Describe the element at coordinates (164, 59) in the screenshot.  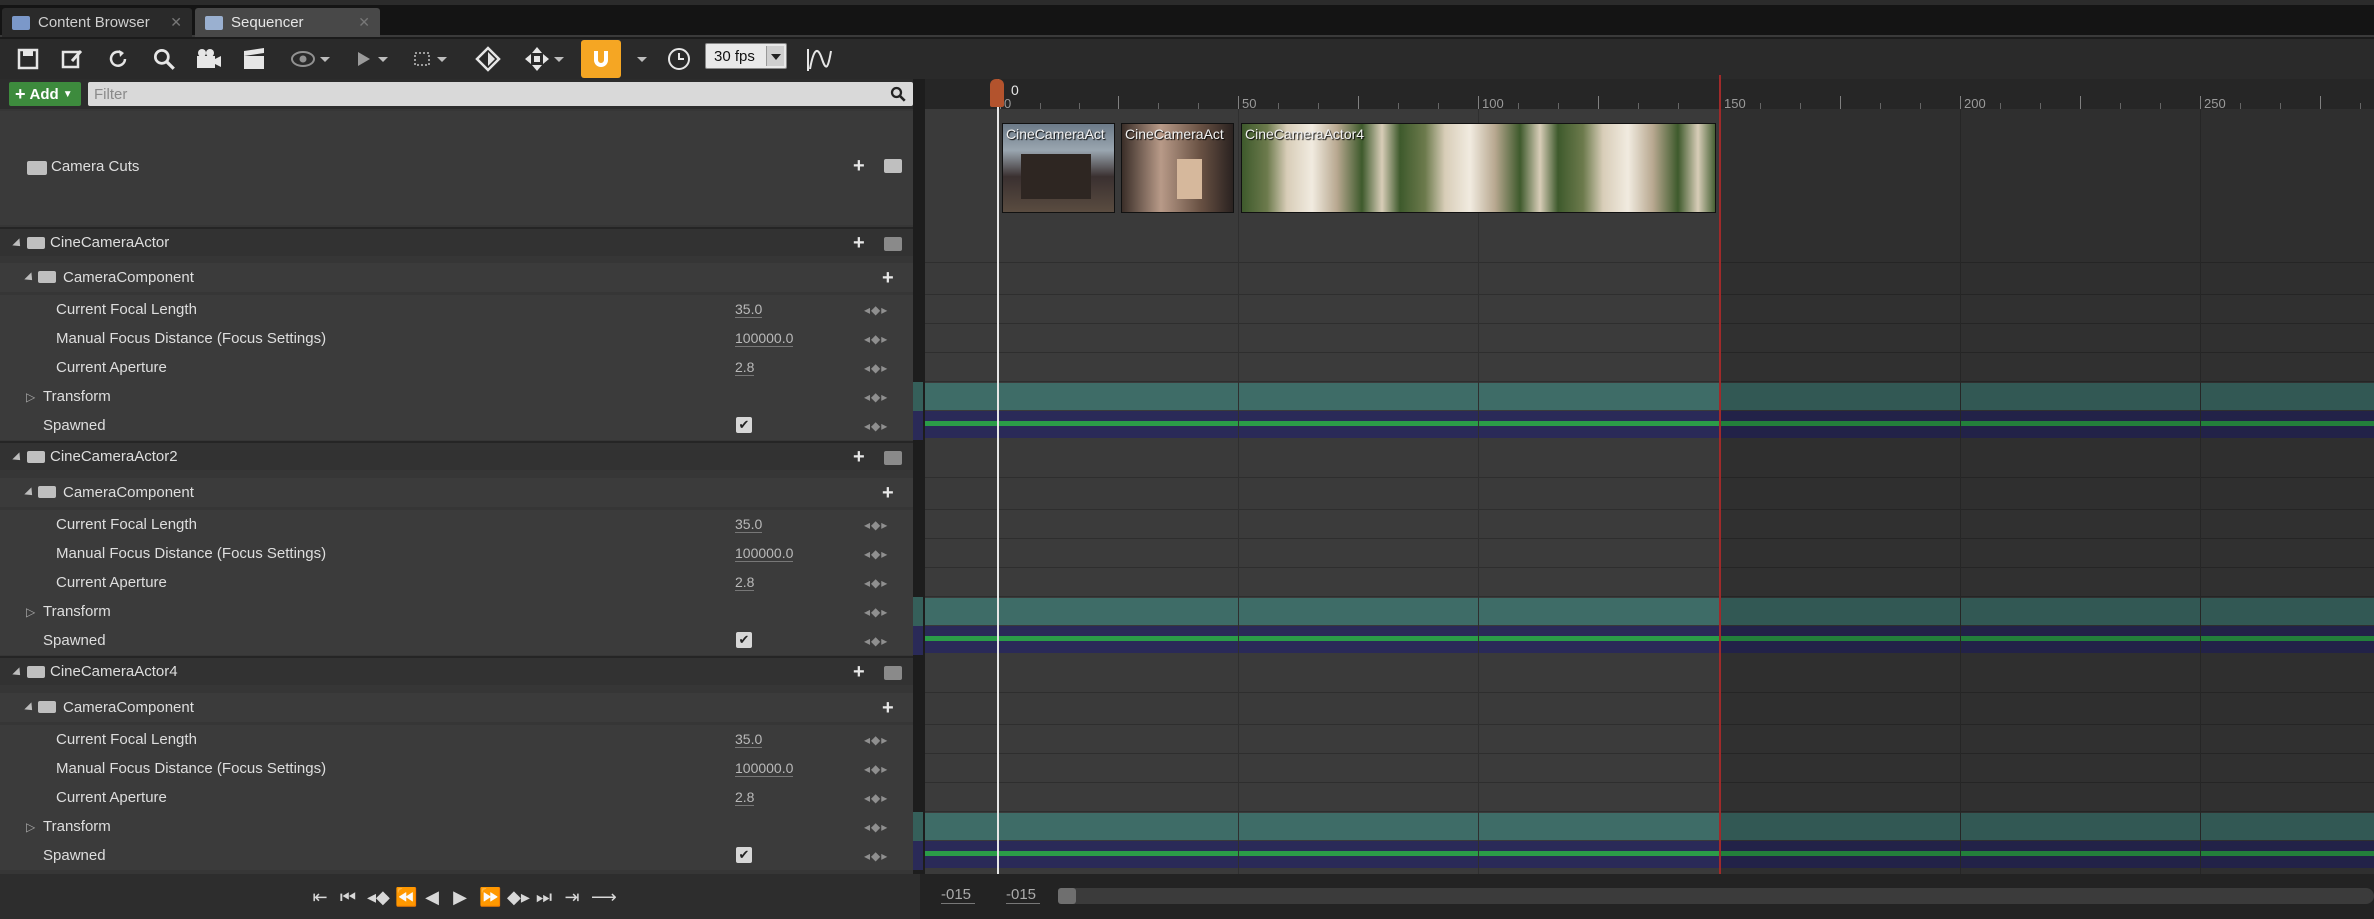
I see `find-button` at that location.